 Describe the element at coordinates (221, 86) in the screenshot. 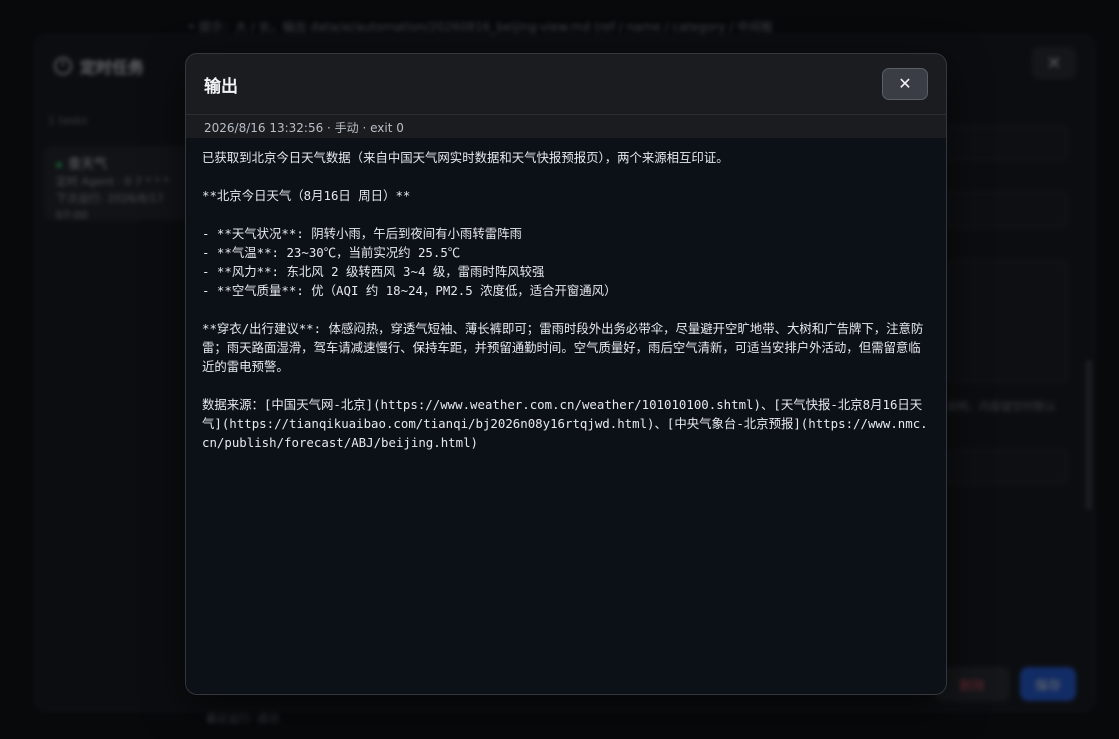

I see `modal-title: 输出` at that location.